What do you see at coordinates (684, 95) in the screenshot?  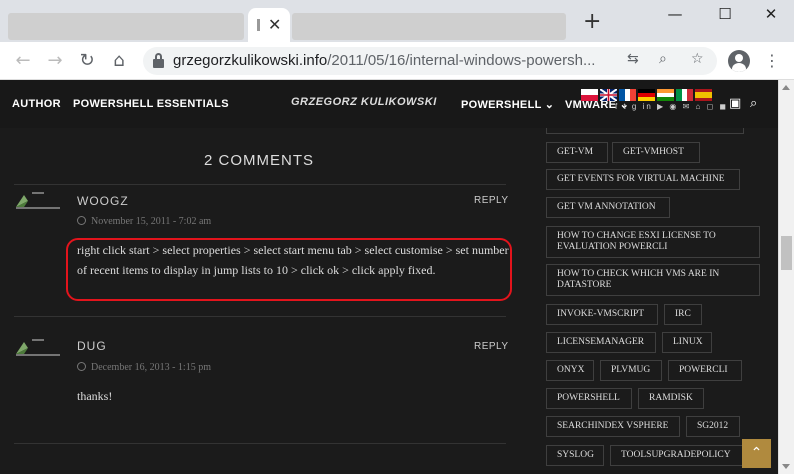 I see `flag-it-icon` at bounding box center [684, 95].